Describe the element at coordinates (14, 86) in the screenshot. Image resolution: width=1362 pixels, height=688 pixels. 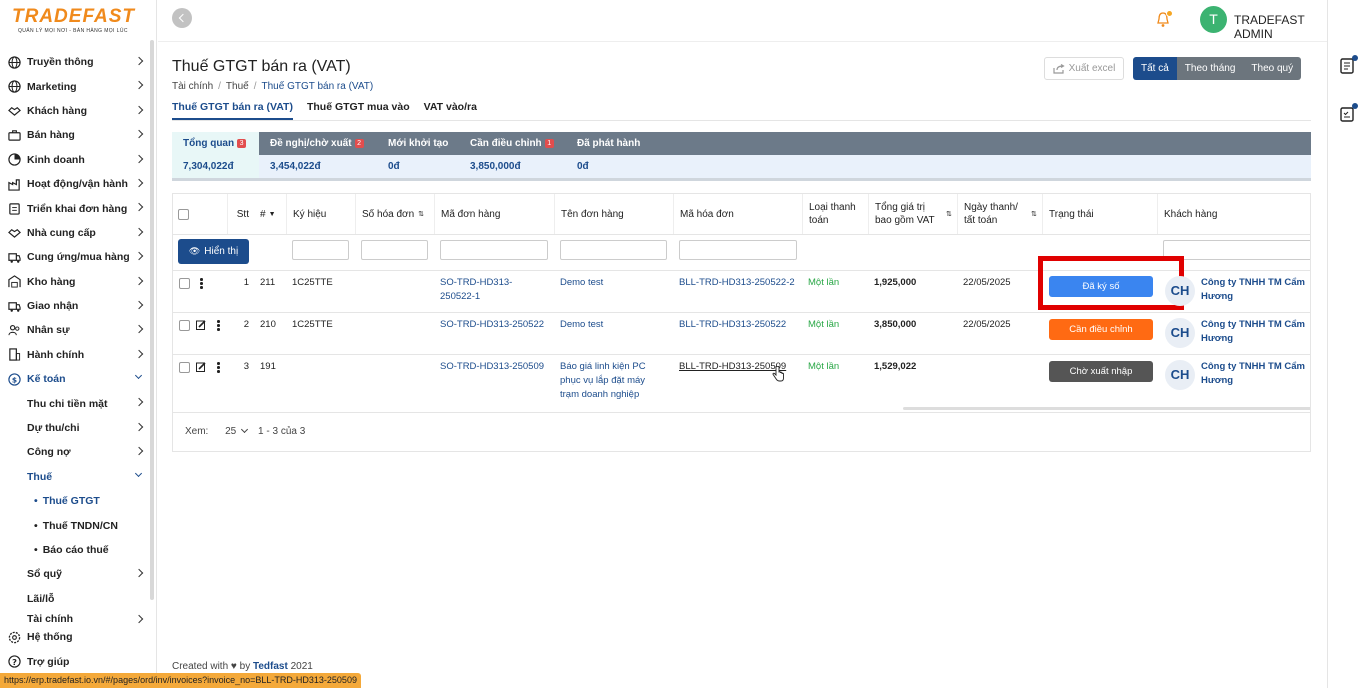
I see `globe-icon` at that location.